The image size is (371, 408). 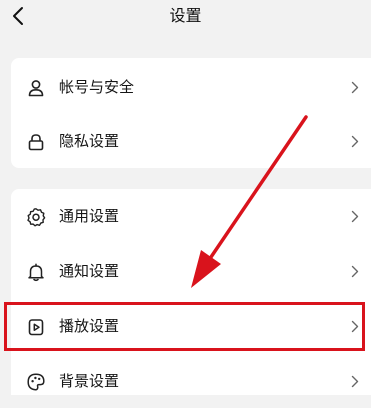 What do you see at coordinates (36, 272) in the screenshot?
I see `bell-icon` at bounding box center [36, 272].